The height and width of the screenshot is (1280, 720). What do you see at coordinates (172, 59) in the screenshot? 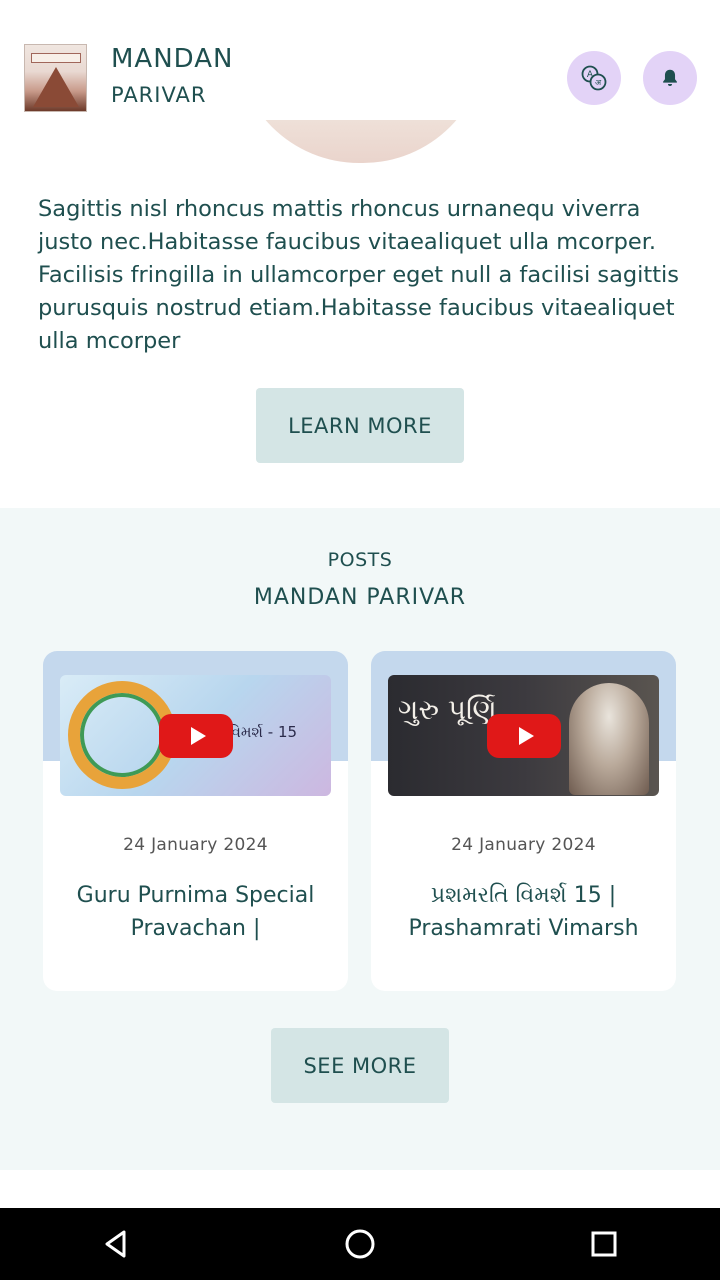
I see `brand-title: MANDAN` at bounding box center [172, 59].